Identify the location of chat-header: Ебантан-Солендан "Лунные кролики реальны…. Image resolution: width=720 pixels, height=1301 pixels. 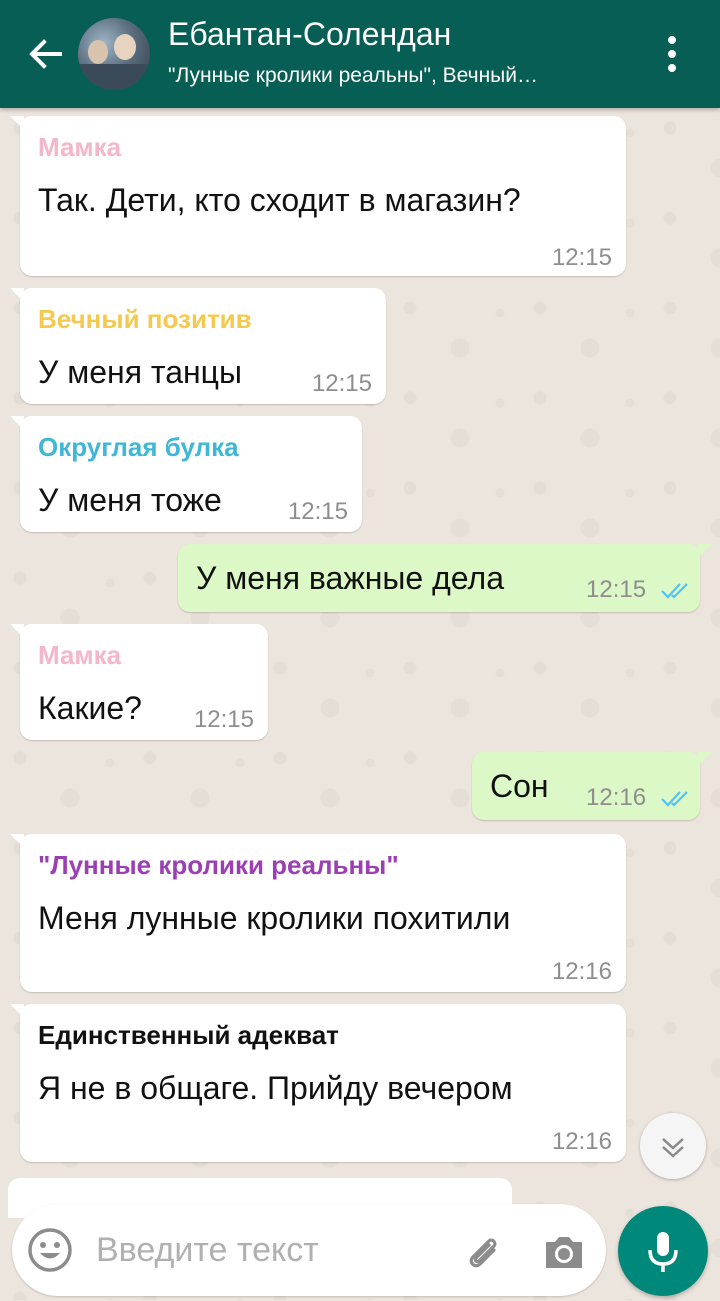
(360, 54).